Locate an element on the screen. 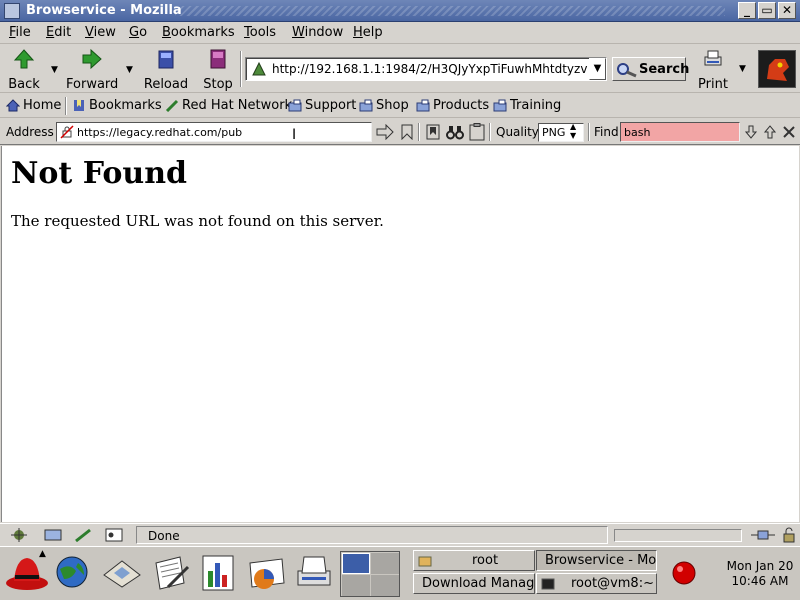 Image resolution: width=800 pixels, height=600 pixels. workspace-switcher is located at coordinates (370, 574).